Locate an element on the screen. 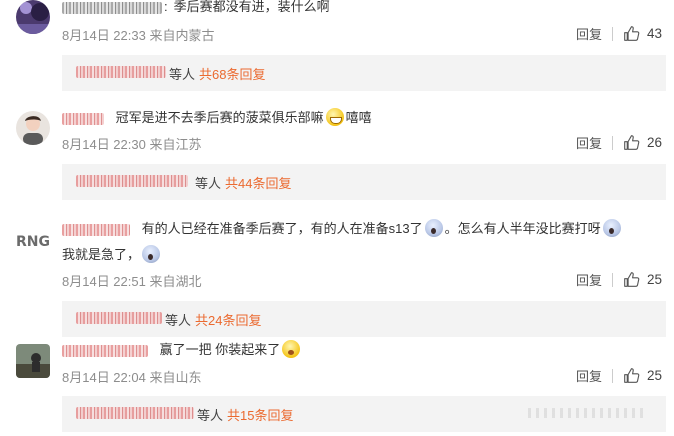 The height and width of the screenshot is (436, 674). comment-meta: 8月14日 22:33 来自内蒙古 is located at coordinates (138, 34).